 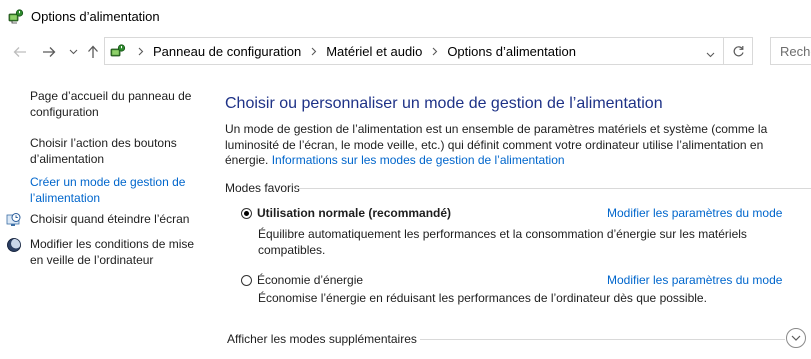 What do you see at coordinates (322, 339) in the screenshot?
I see `show-additional-plans-label: Afficher les modes supplémentaires` at bounding box center [322, 339].